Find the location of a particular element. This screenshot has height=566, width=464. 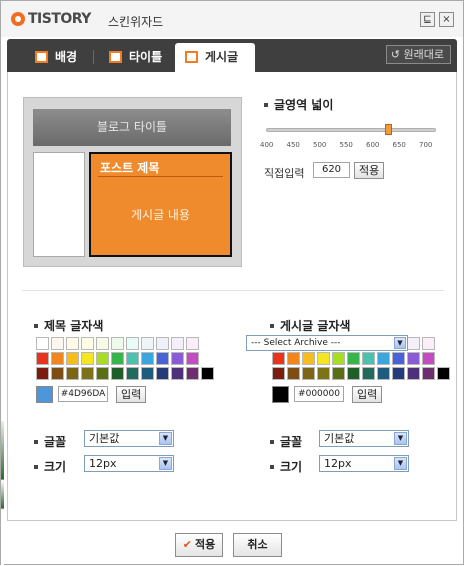

cancel-button: 취소 is located at coordinates (257, 545).